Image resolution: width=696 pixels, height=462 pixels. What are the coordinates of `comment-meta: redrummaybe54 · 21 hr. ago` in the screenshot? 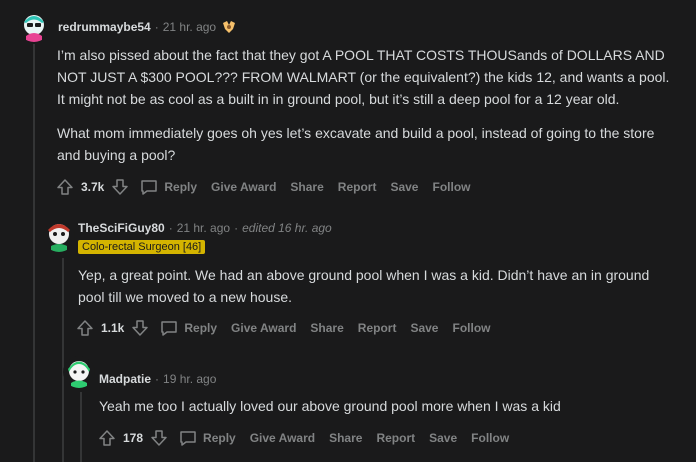 It's located at (147, 27).